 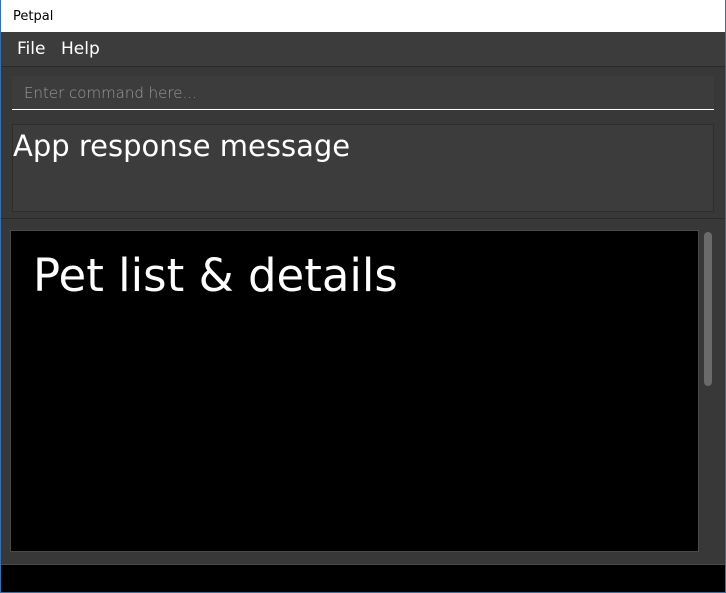 I want to click on section-divider, so click(x=363, y=218).